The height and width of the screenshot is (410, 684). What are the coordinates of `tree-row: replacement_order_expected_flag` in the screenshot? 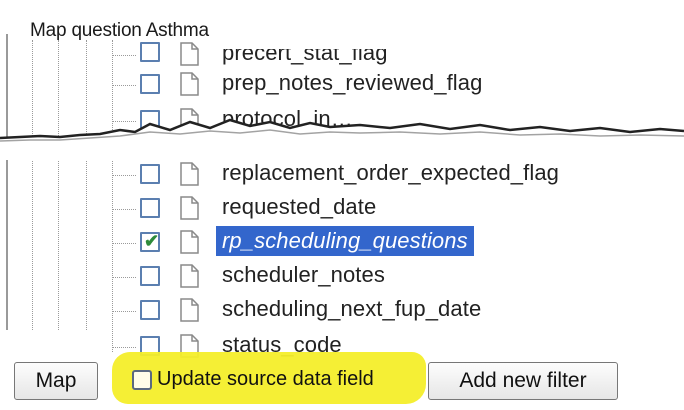 It's located at (342, 176).